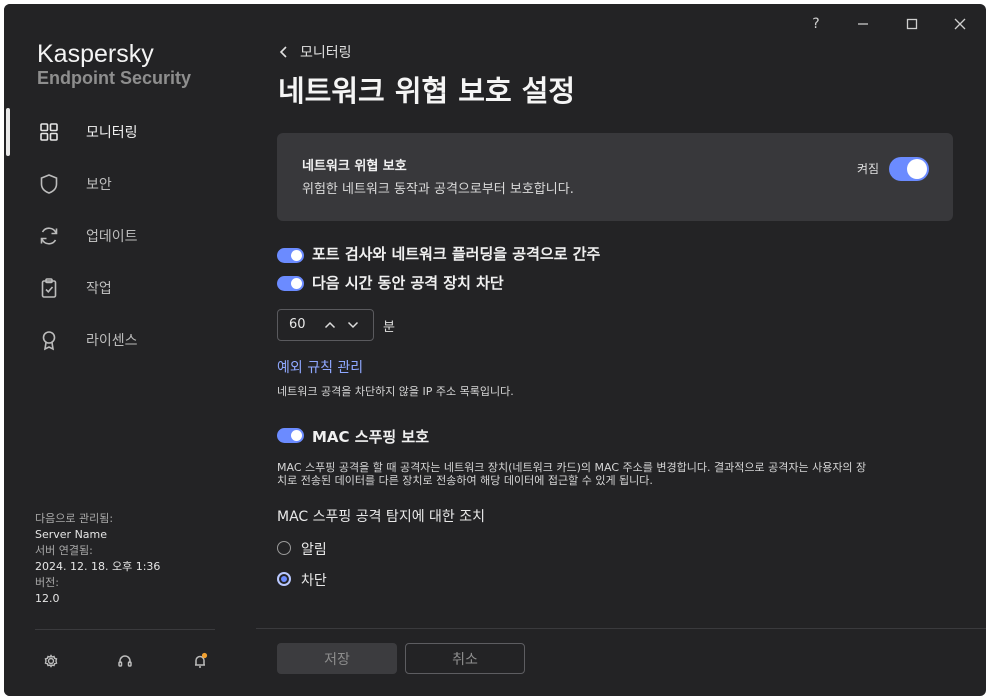  I want to click on exclusions-description: 네트워크 공격을 차단하지 않을 IP 주소 목록입니다., so click(395, 391).